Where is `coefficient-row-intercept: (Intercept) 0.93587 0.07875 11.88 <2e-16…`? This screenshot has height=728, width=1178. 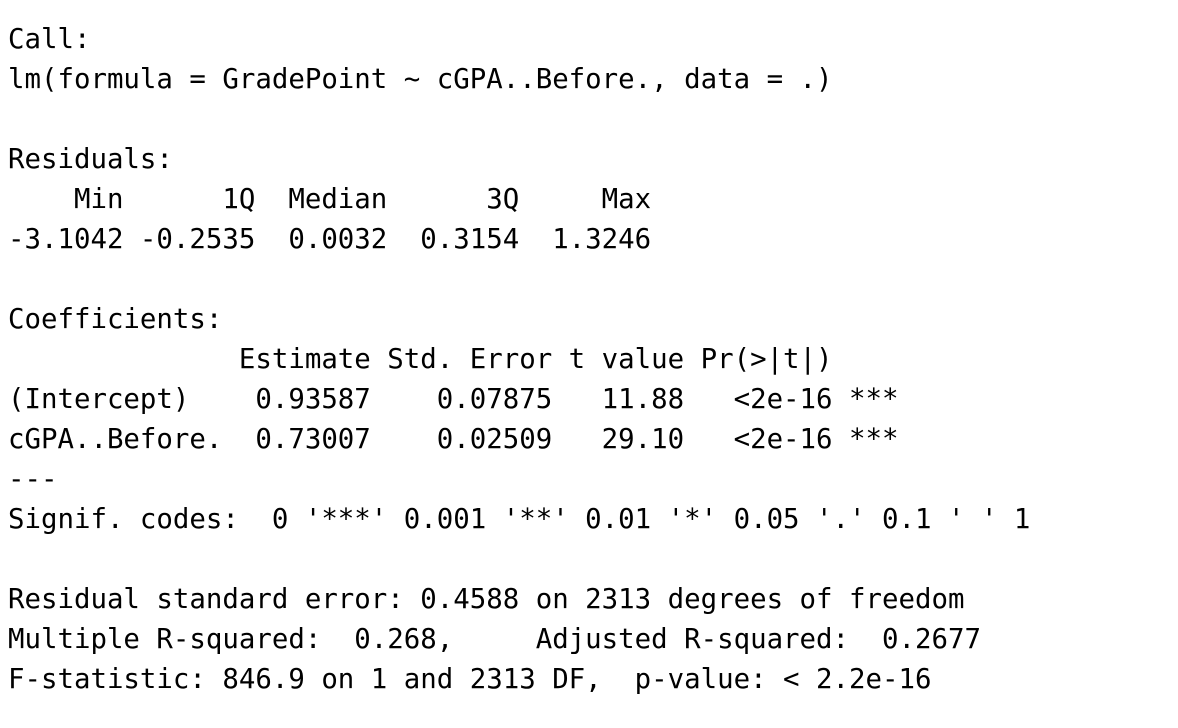
coefficient-row-intercept: (Intercept) 0.93587 0.07875 11.88 <2e-16… is located at coordinates (453, 399).